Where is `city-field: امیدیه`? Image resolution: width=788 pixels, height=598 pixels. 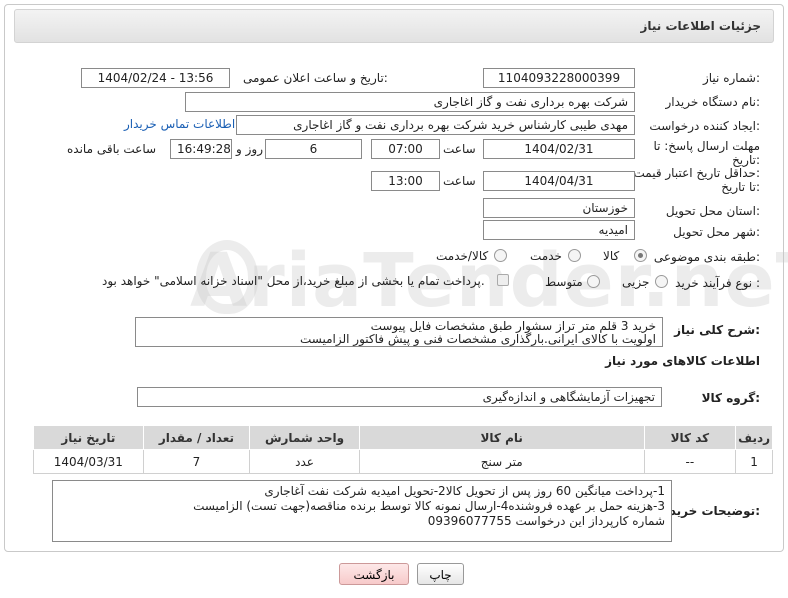
city-field: امیدیه is located at coordinates (559, 230).